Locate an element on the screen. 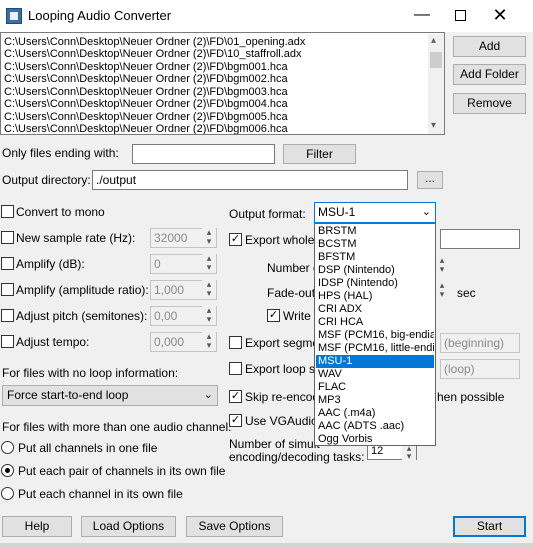 The height and width of the screenshot is (548, 533). format-option: AAC (.m4a) is located at coordinates (375, 413).